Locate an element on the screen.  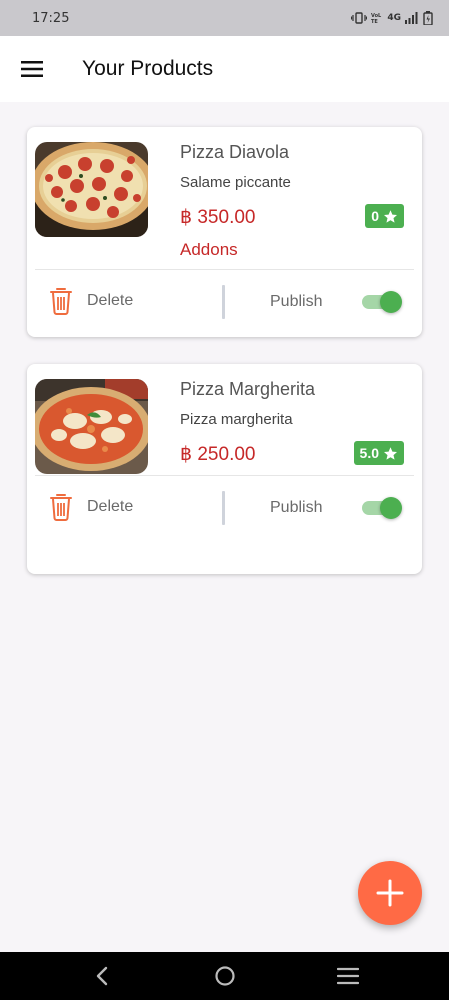
product-image-diavola is located at coordinates (91, 189).